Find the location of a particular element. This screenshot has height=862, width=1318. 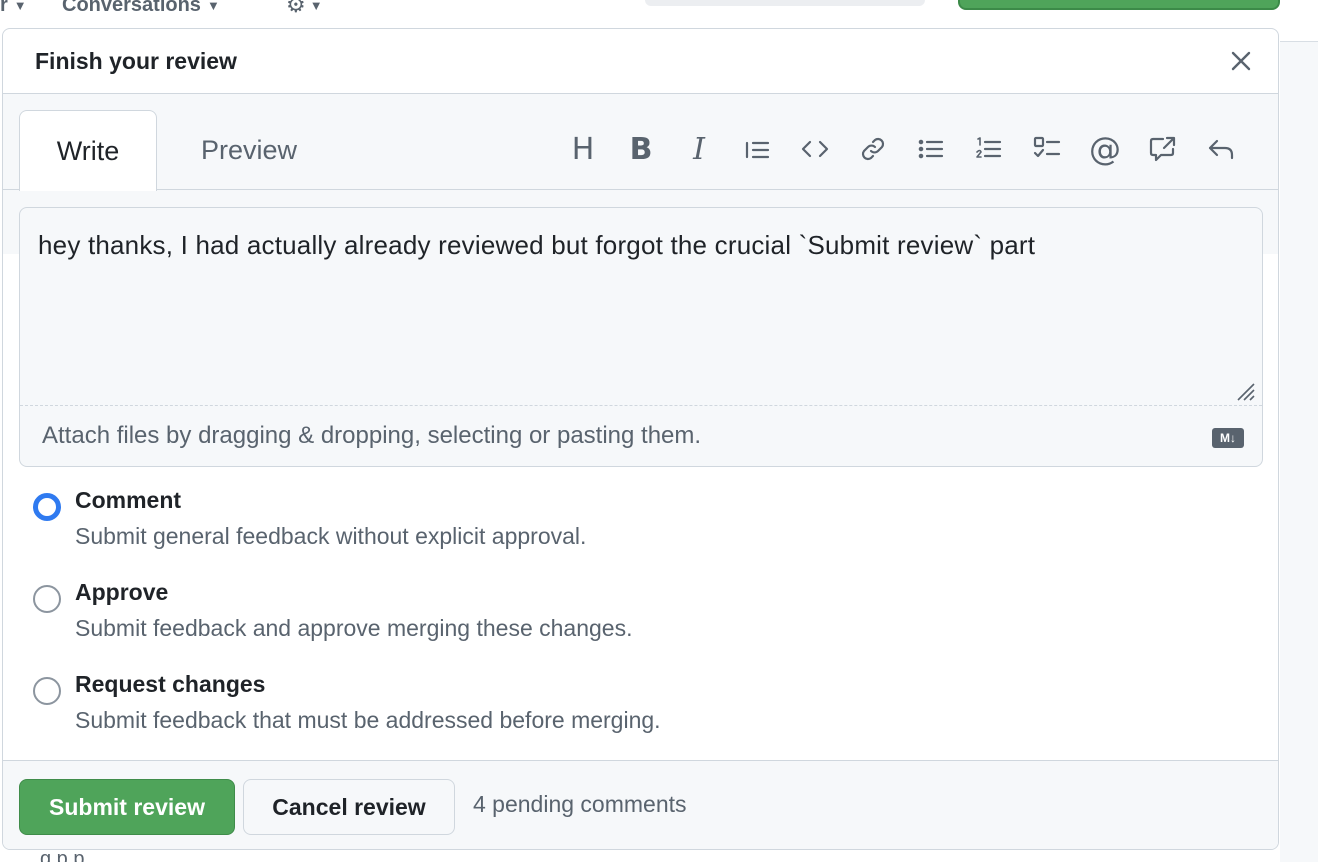

background-nav-label: r is located at coordinates (4, 8).